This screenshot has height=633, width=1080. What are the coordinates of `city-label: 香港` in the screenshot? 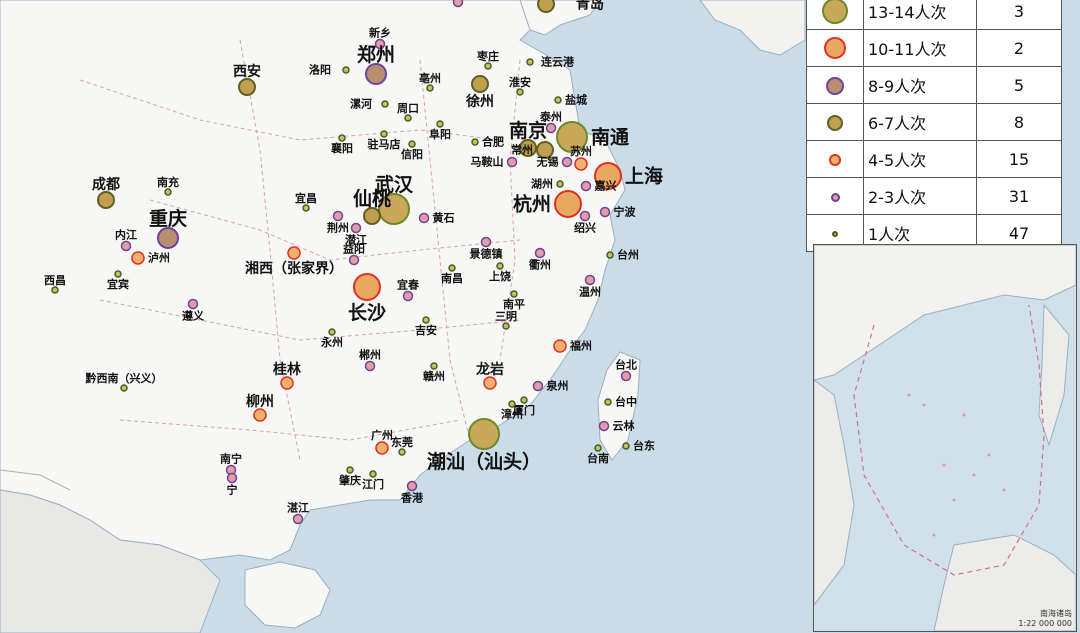 It's located at (412, 498).